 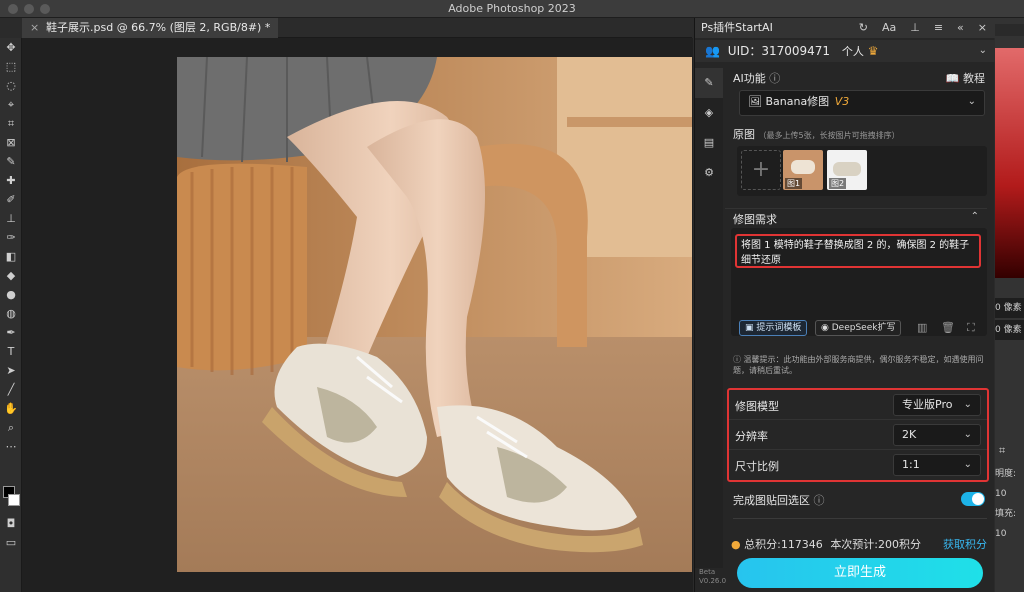 What do you see at coordinates (158, 27) in the screenshot?
I see `document-tab-title: 鞋子展示.psd @ 66.7% (图层 2, RGB/8#) *` at bounding box center [158, 27].